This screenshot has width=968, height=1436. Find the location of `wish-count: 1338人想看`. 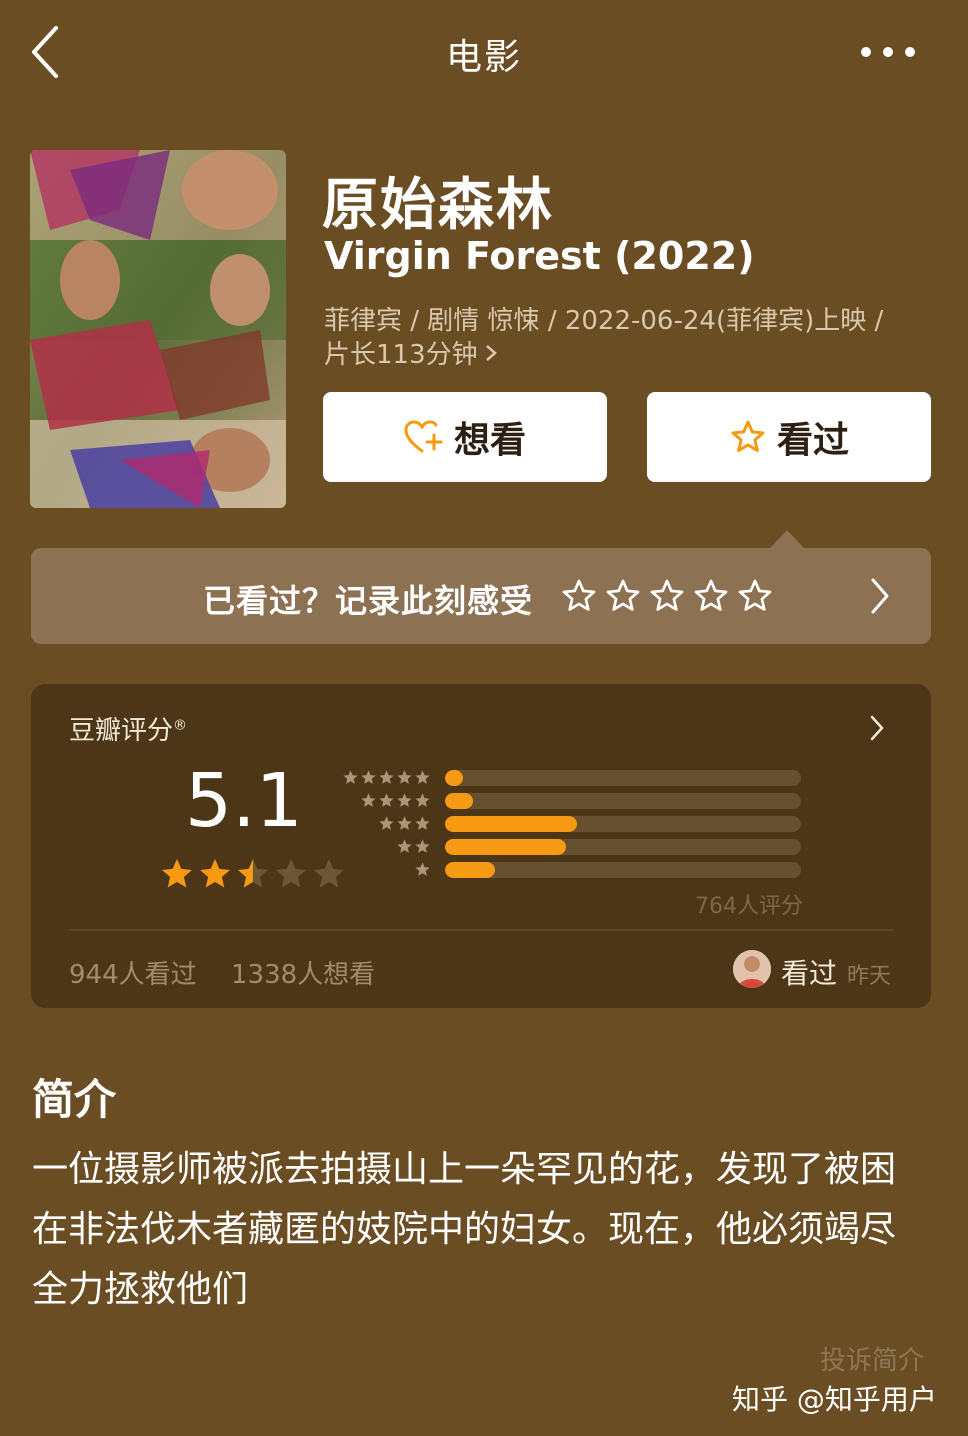

wish-count: 1338人想看 is located at coordinates (303, 972).